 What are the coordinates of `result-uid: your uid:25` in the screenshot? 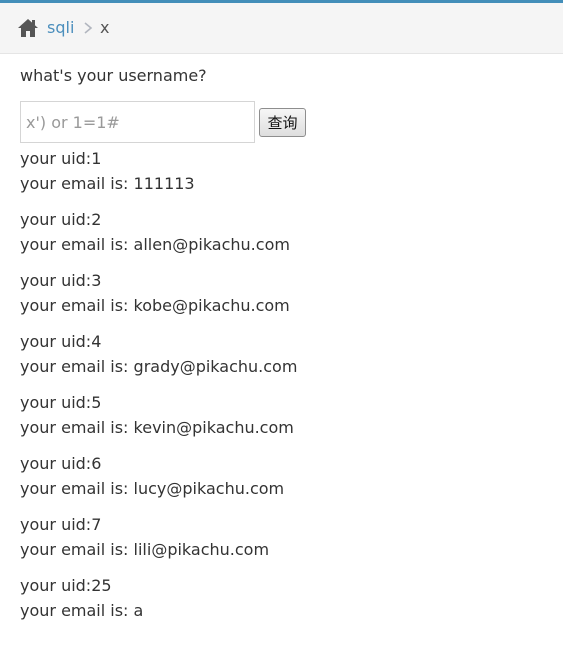 It's located at (66, 585).